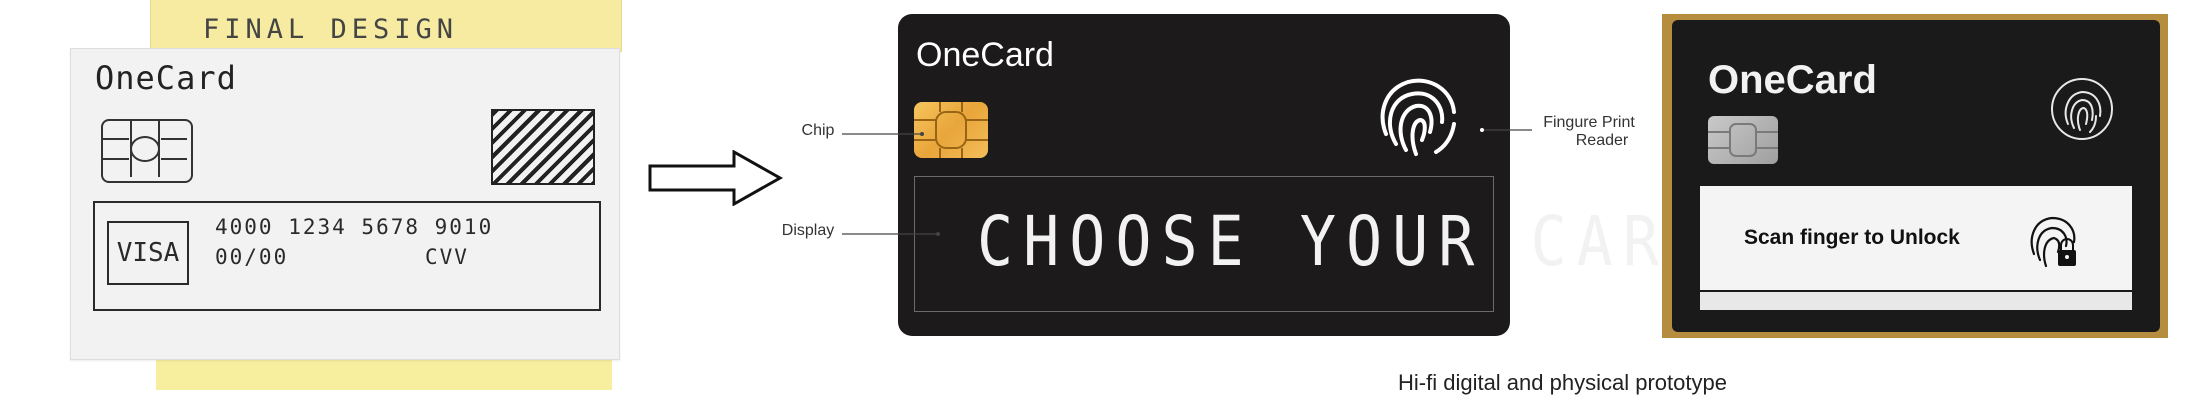 This screenshot has width=2190, height=404. What do you see at coordinates (1589, 122) in the screenshot?
I see `fingerprint-label-line1: Fingure Print` at bounding box center [1589, 122].